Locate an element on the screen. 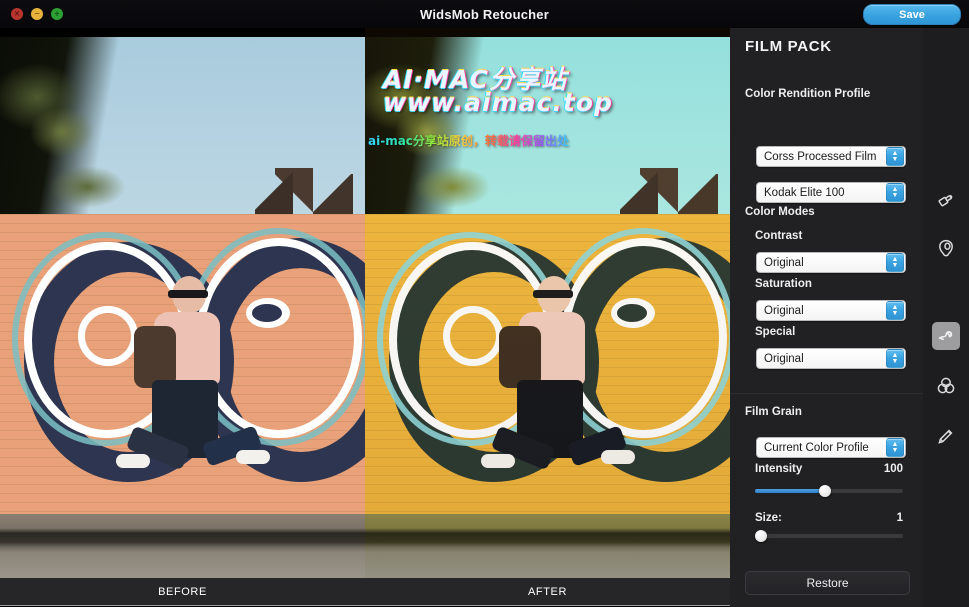 This screenshot has width=969, height=607. special-label: Special is located at coordinates (775, 332).